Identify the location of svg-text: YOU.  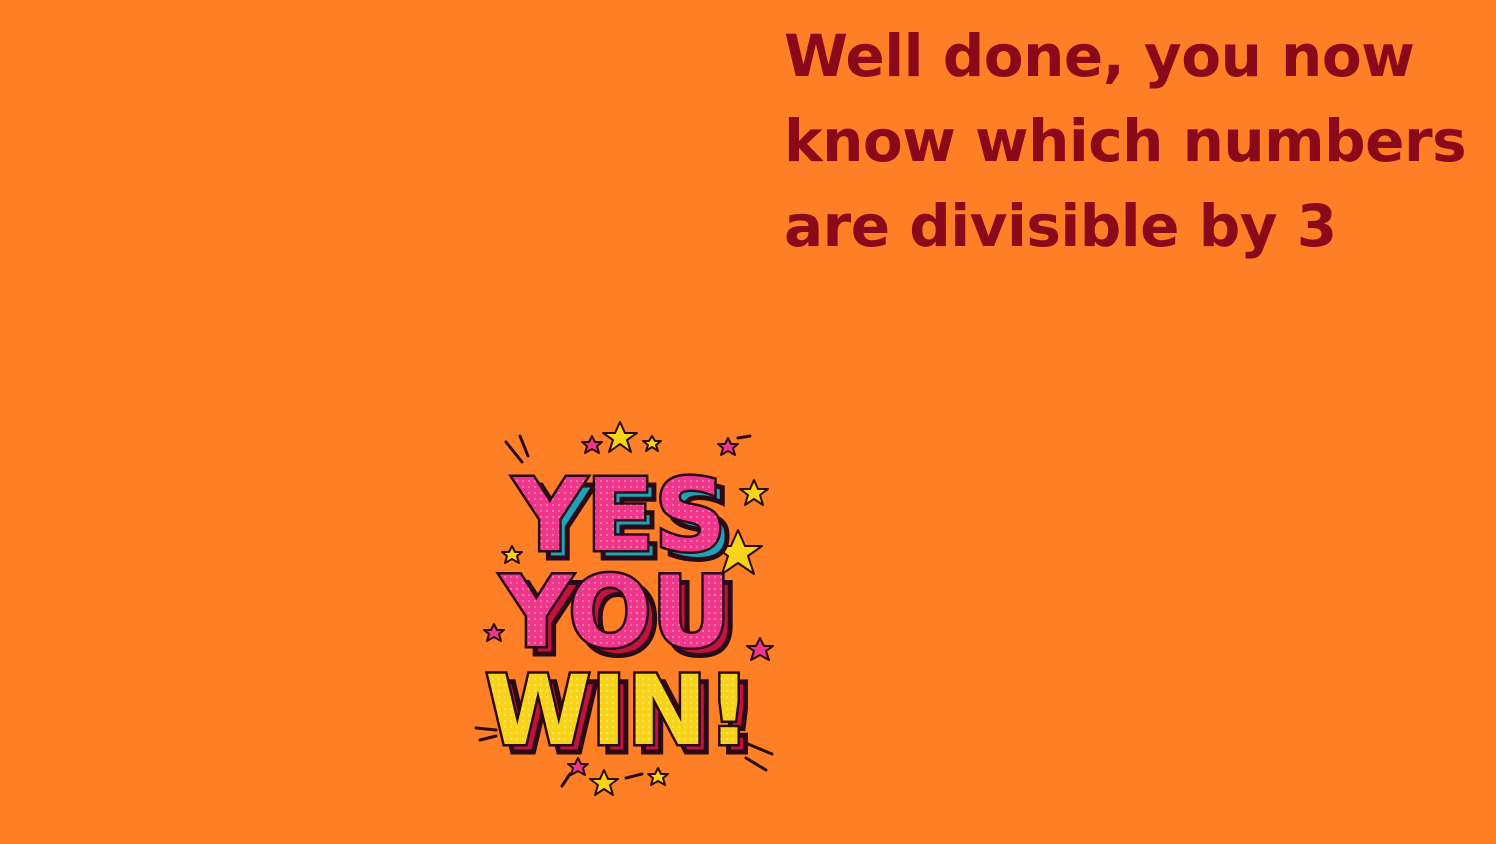
(615, 613).